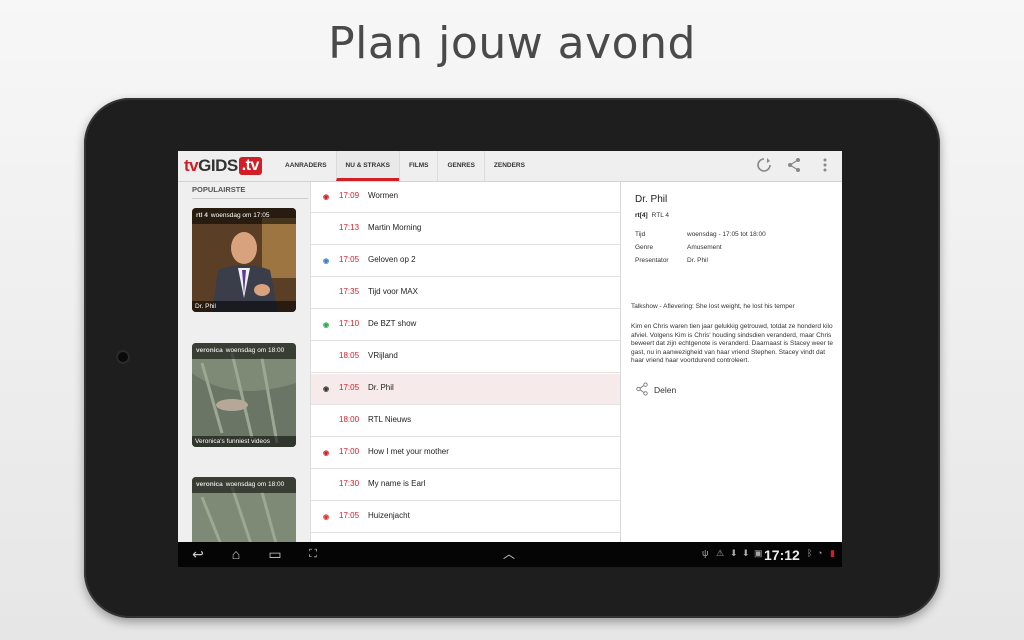 Image resolution: width=1024 pixels, height=640 pixels. Describe the element at coordinates (641, 215) in the screenshot. I see `rtl4-logo-icon: rt[4]` at that location.